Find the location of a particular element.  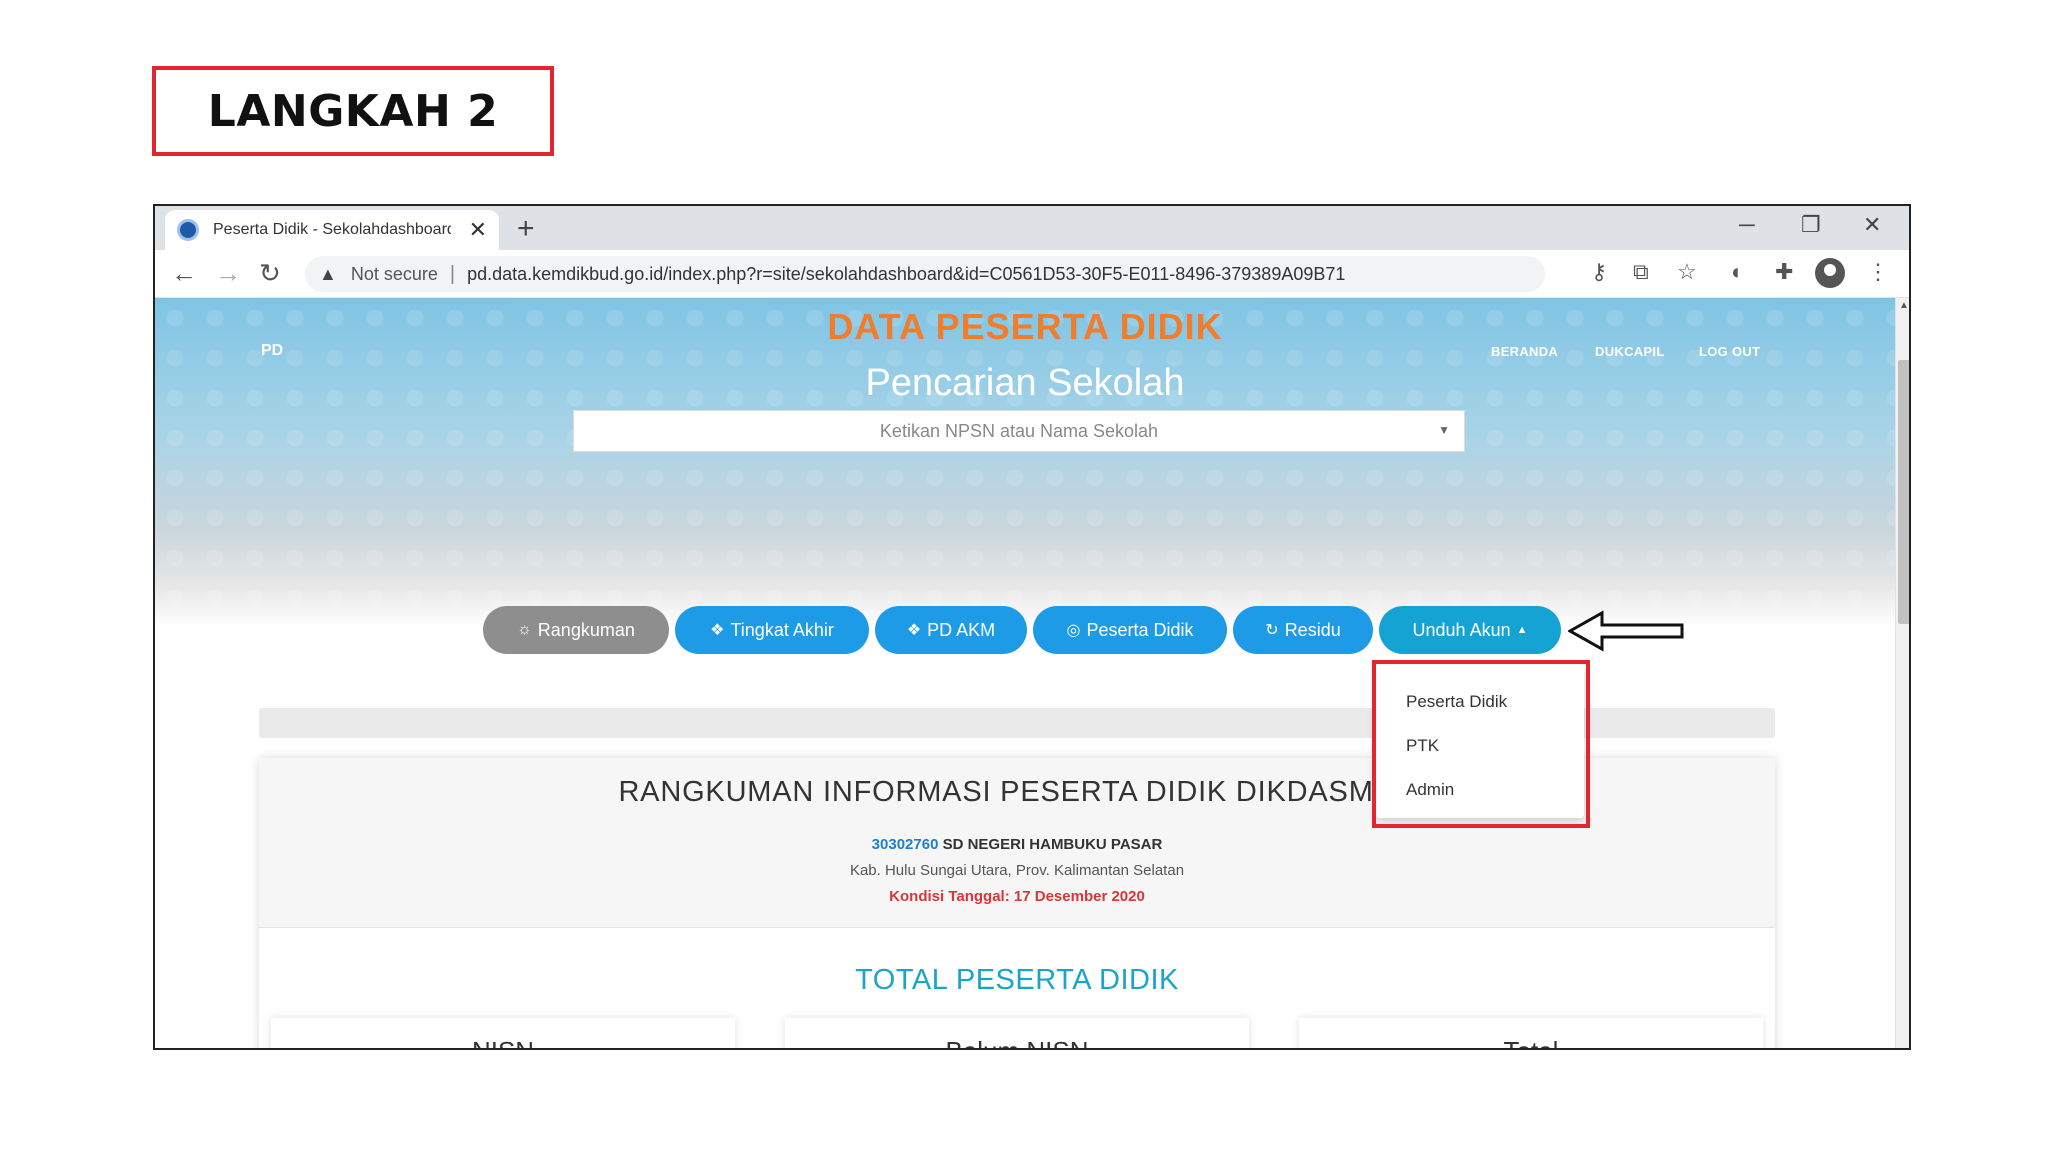

site-logo: PD is located at coordinates (272, 351).